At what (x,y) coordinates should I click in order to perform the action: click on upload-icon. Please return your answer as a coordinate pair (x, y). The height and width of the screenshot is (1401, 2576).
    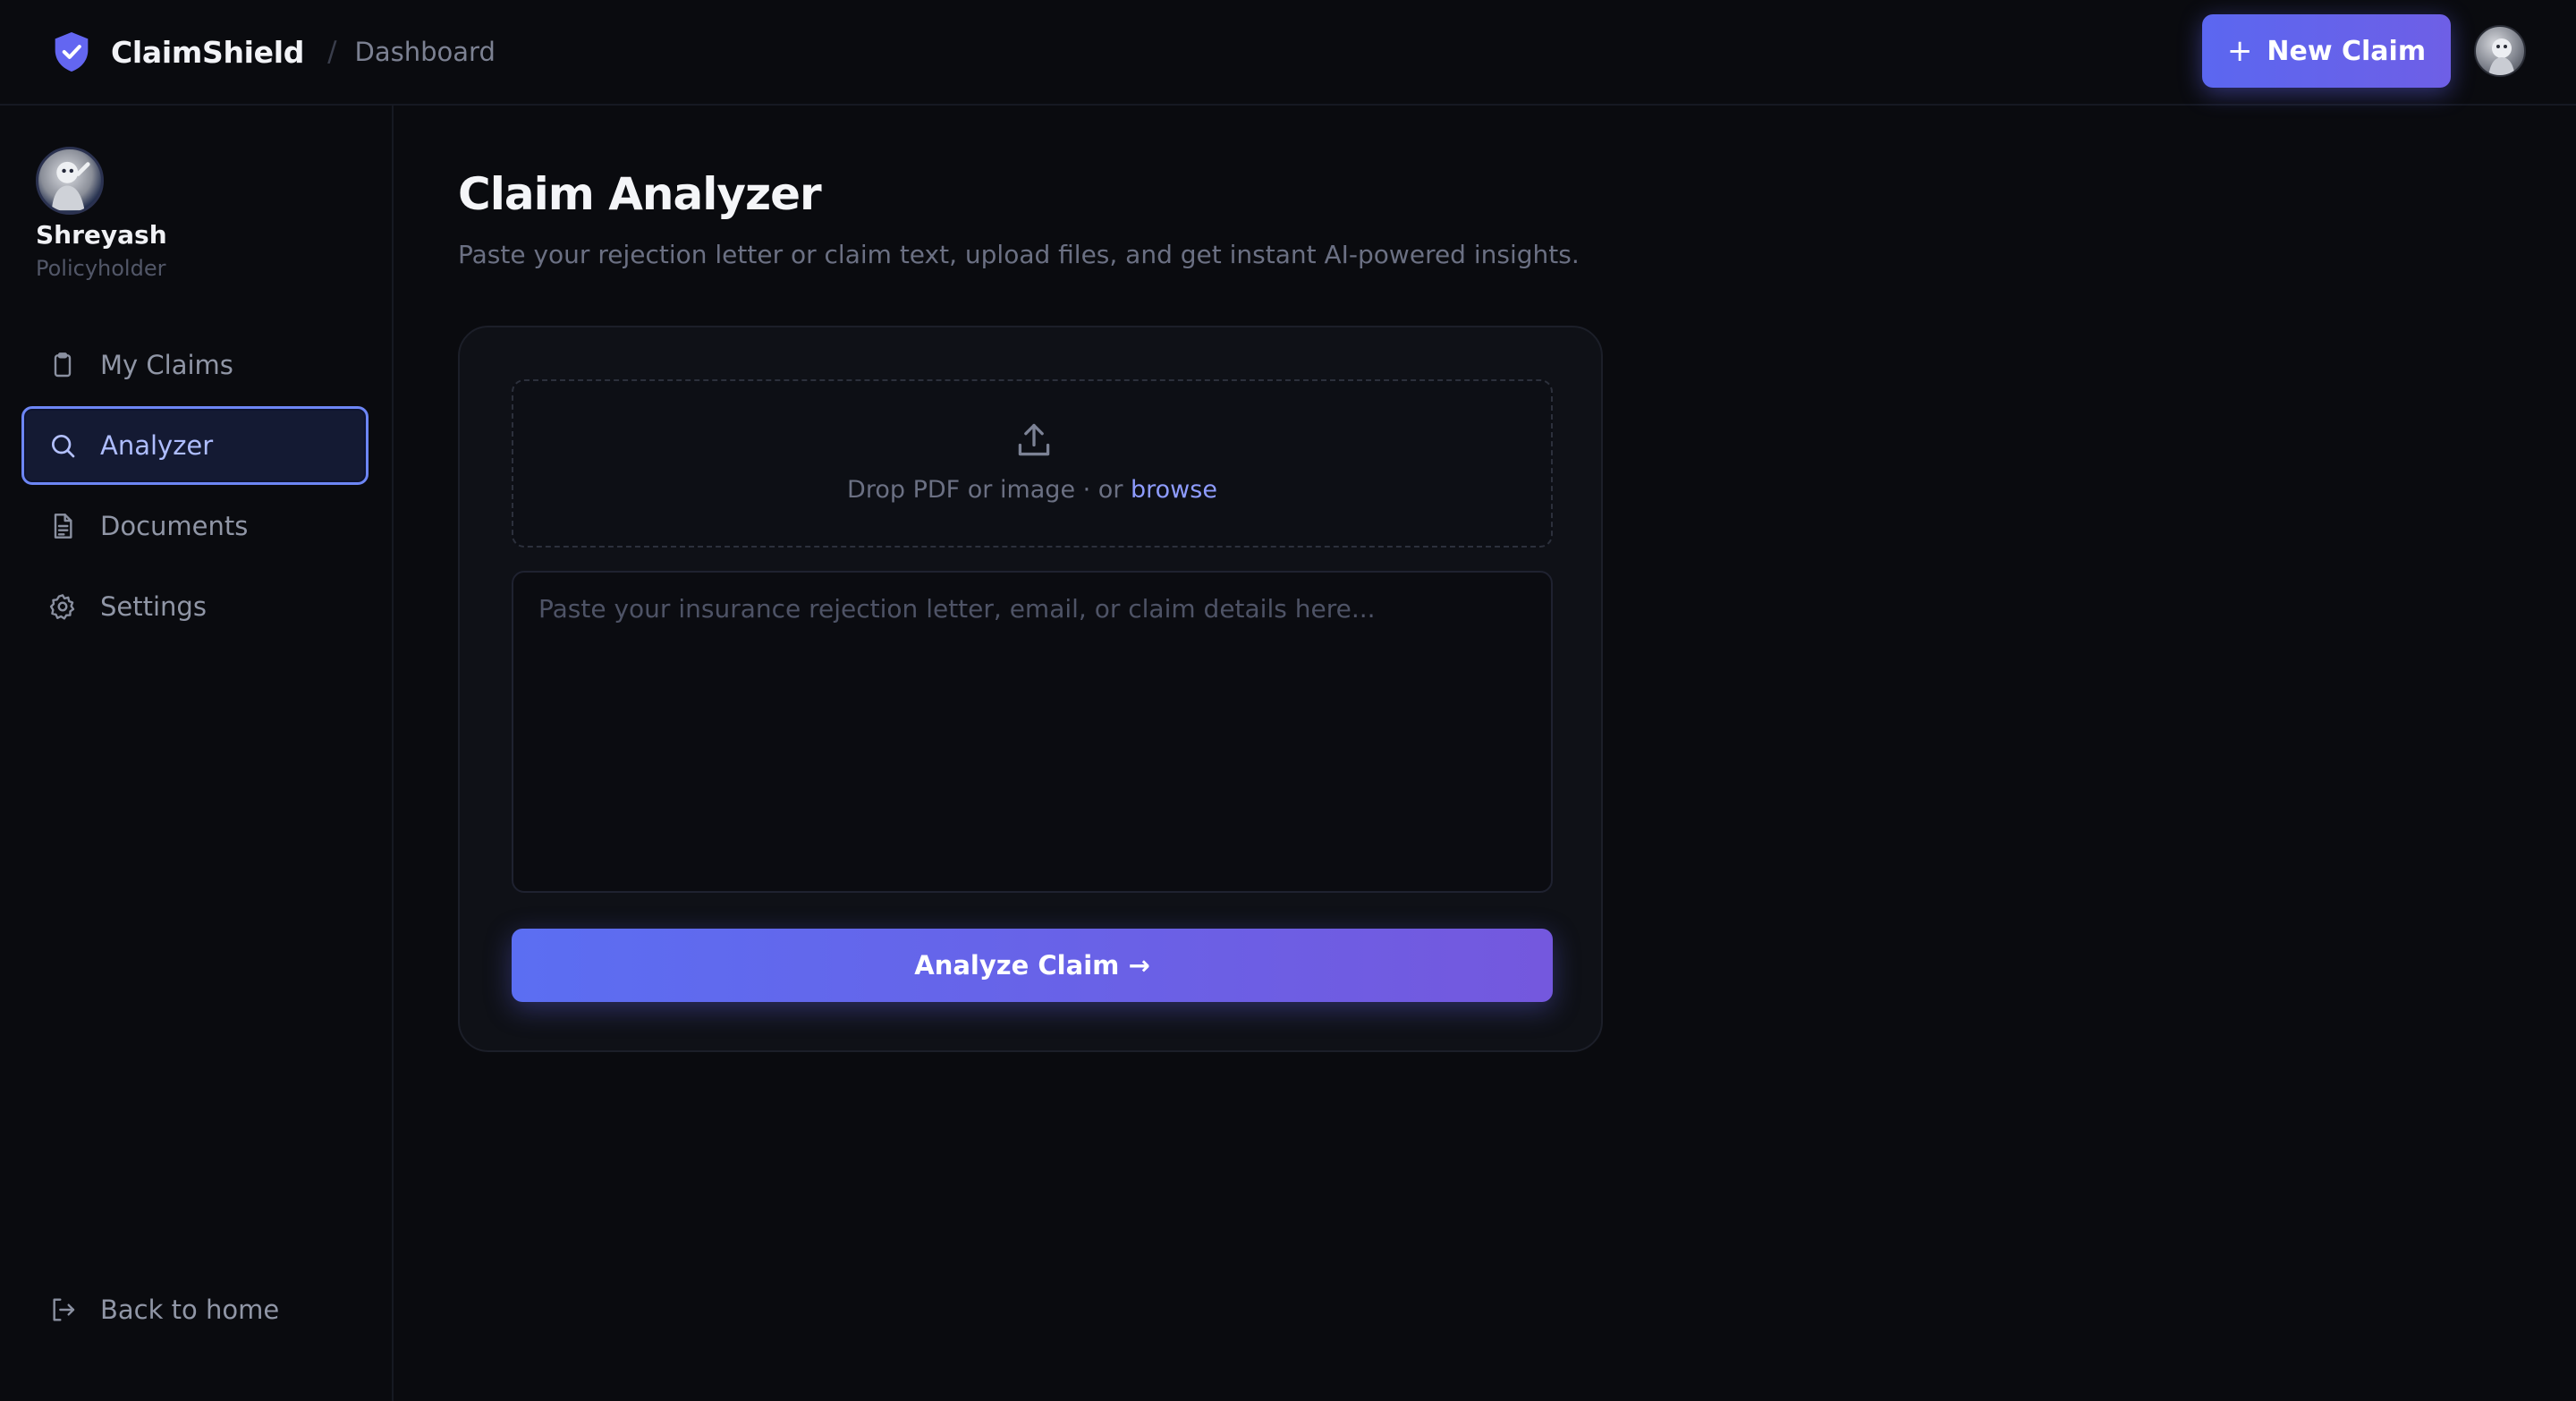
    Looking at the image, I should click on (1034, 439).